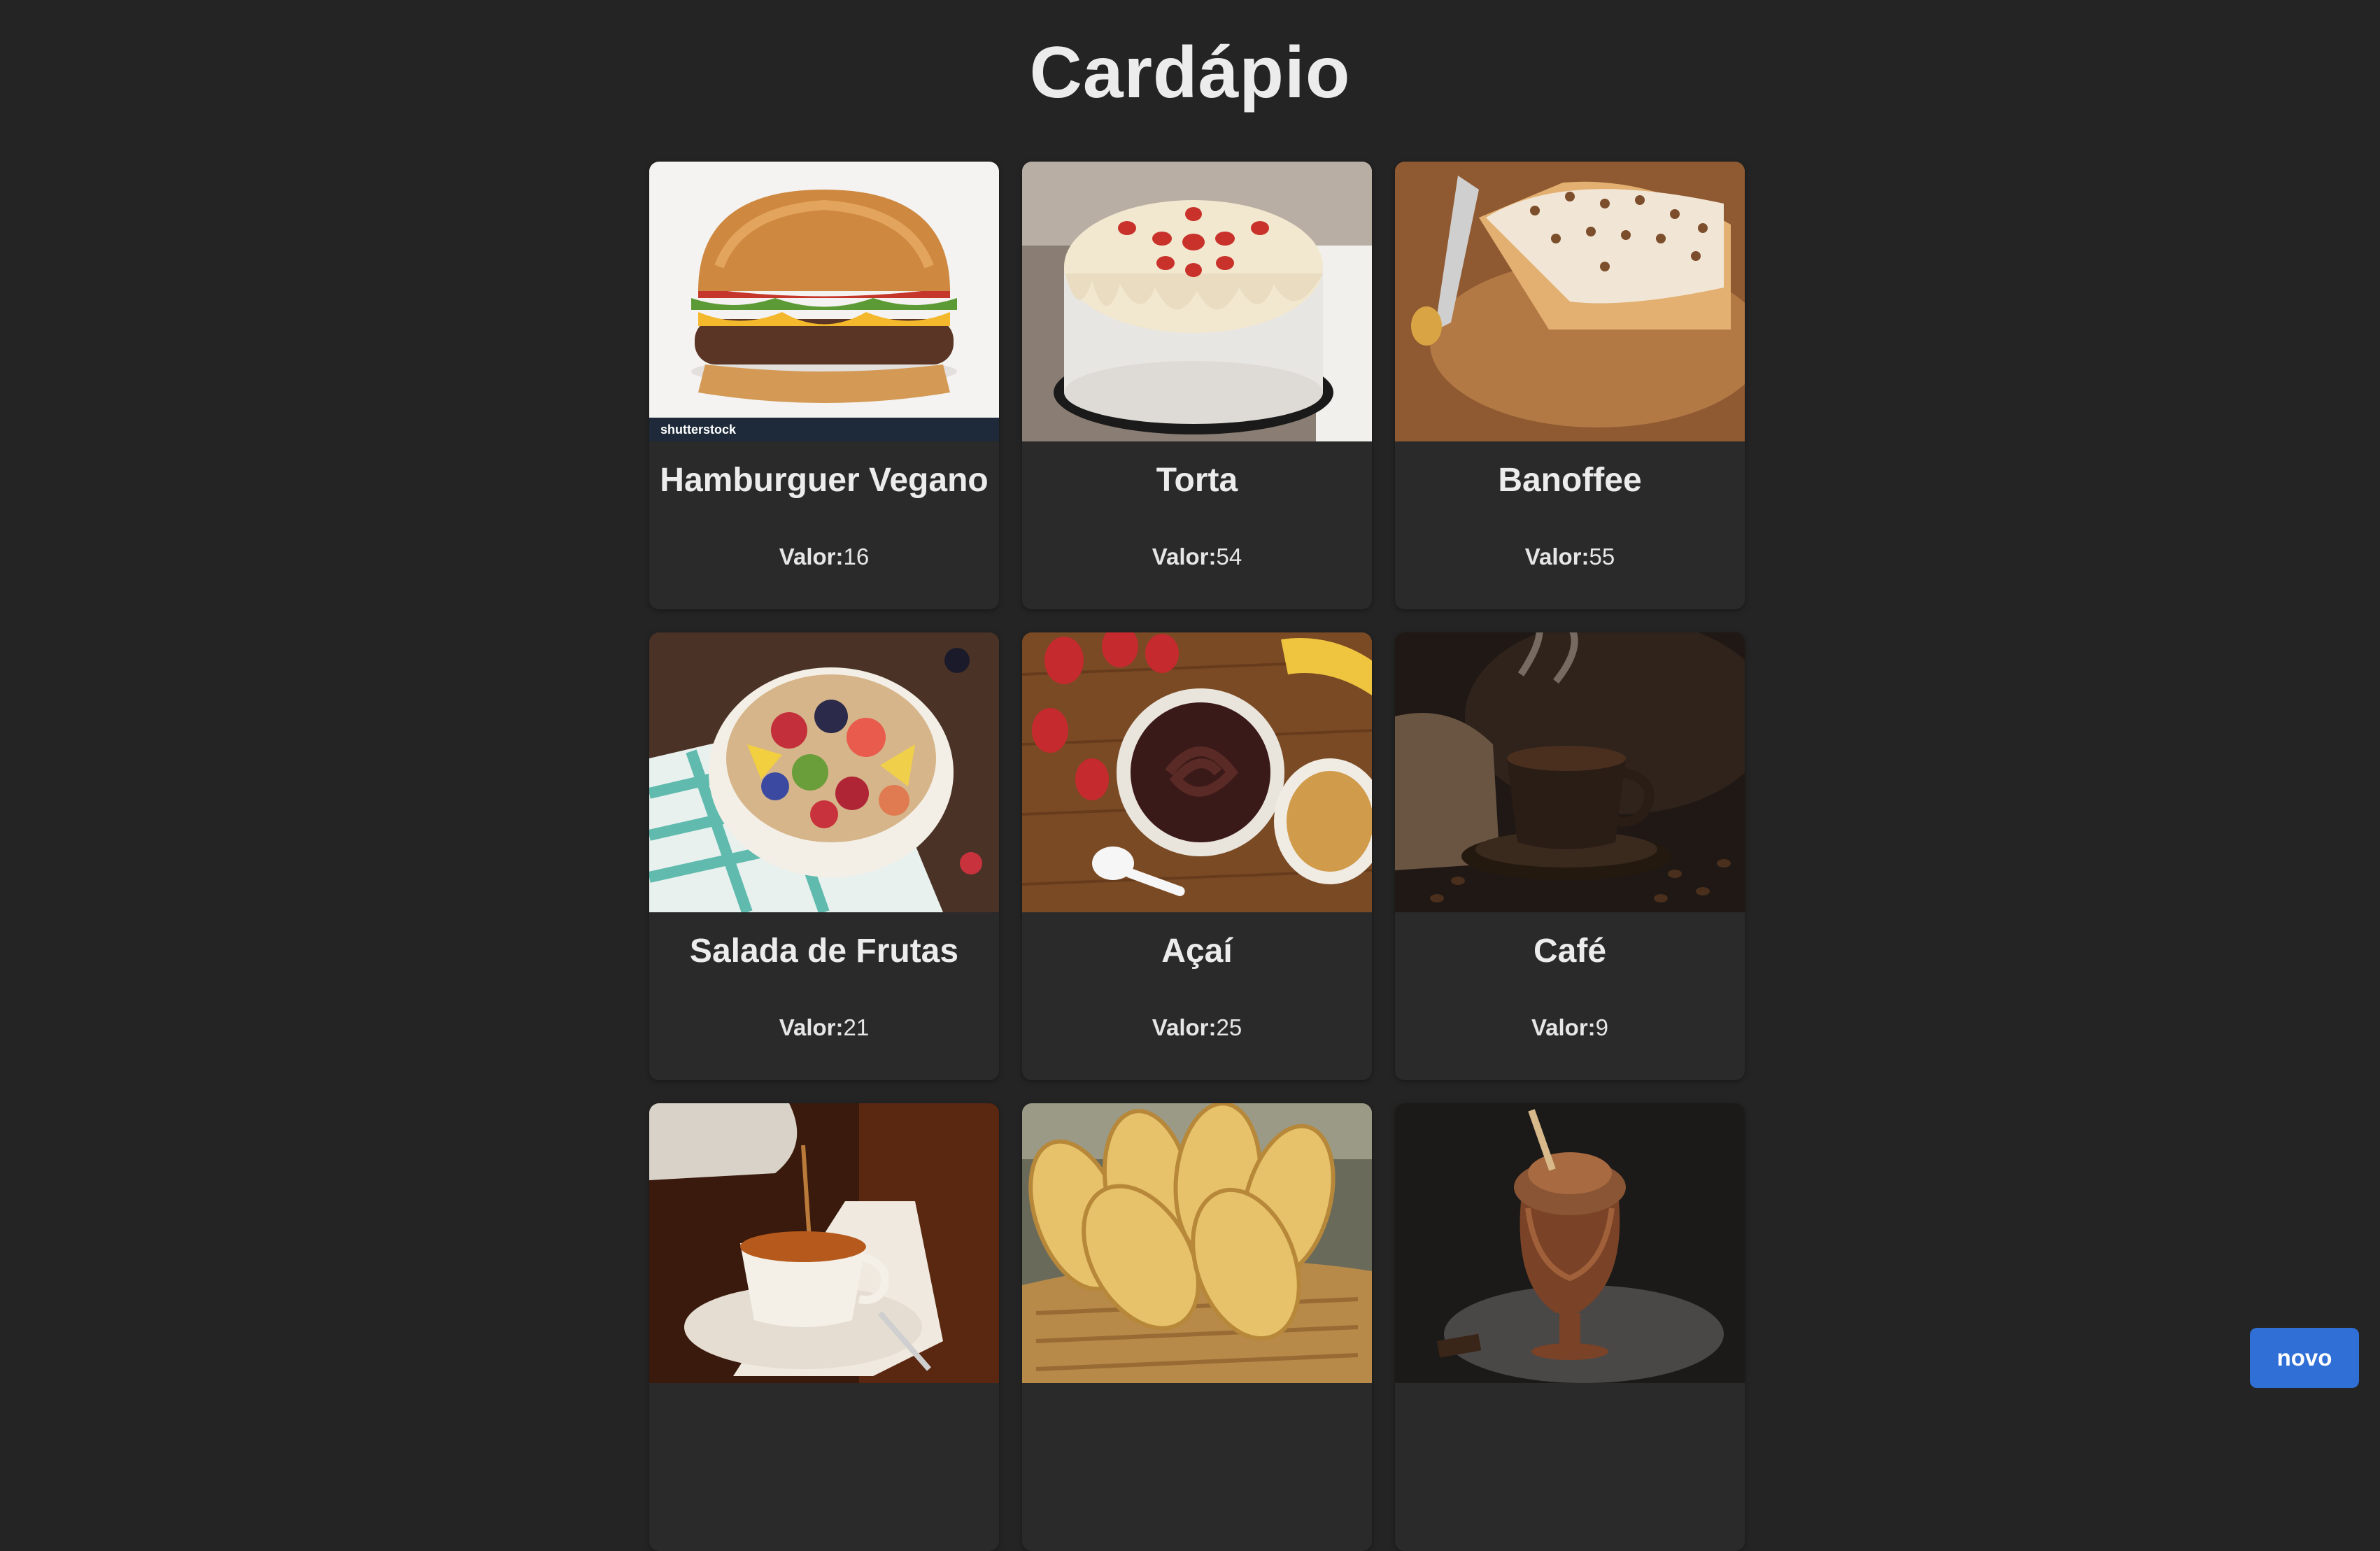  What do you see at coordinates (1229, 556) in the screenshot?
I see `price-value: 54` at bounding box center [1229, 556].